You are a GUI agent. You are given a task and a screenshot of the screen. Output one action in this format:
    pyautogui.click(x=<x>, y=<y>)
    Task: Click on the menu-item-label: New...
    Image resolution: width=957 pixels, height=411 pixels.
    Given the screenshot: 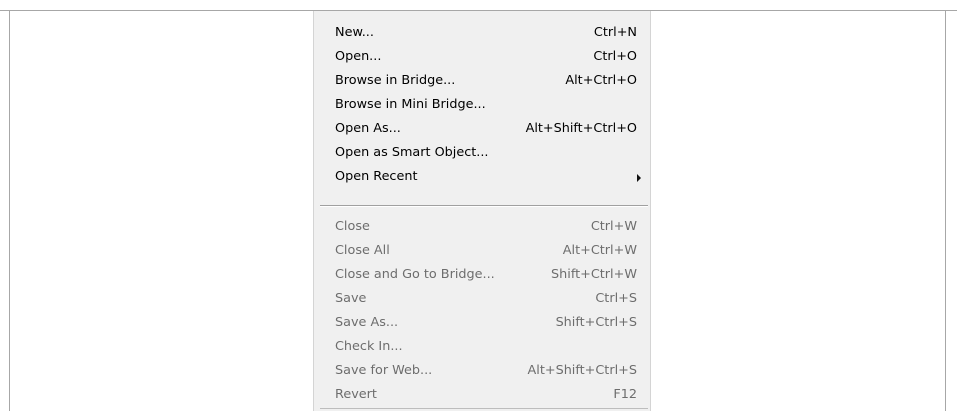 What is the action you would take?
    pyautogui.click(x=354, y=32)
    